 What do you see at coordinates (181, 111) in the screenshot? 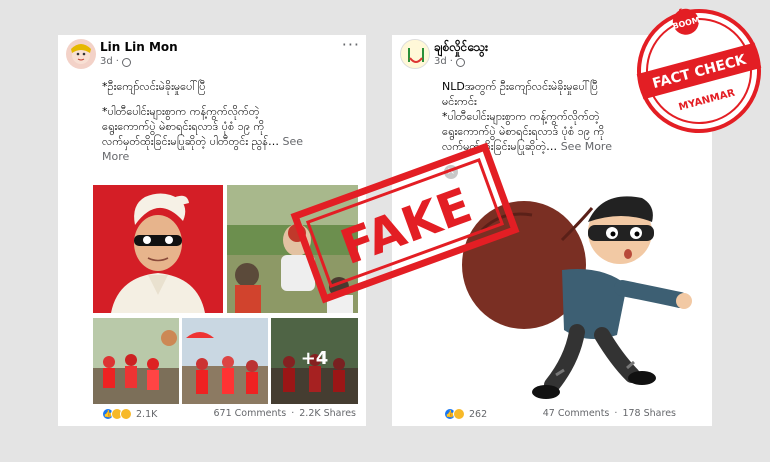
I see `post-text-line: *ပါတီပေါင်းများစွာက ကန့်ကွက်လိုက်တဲ့` at bounding box center [181, 111].